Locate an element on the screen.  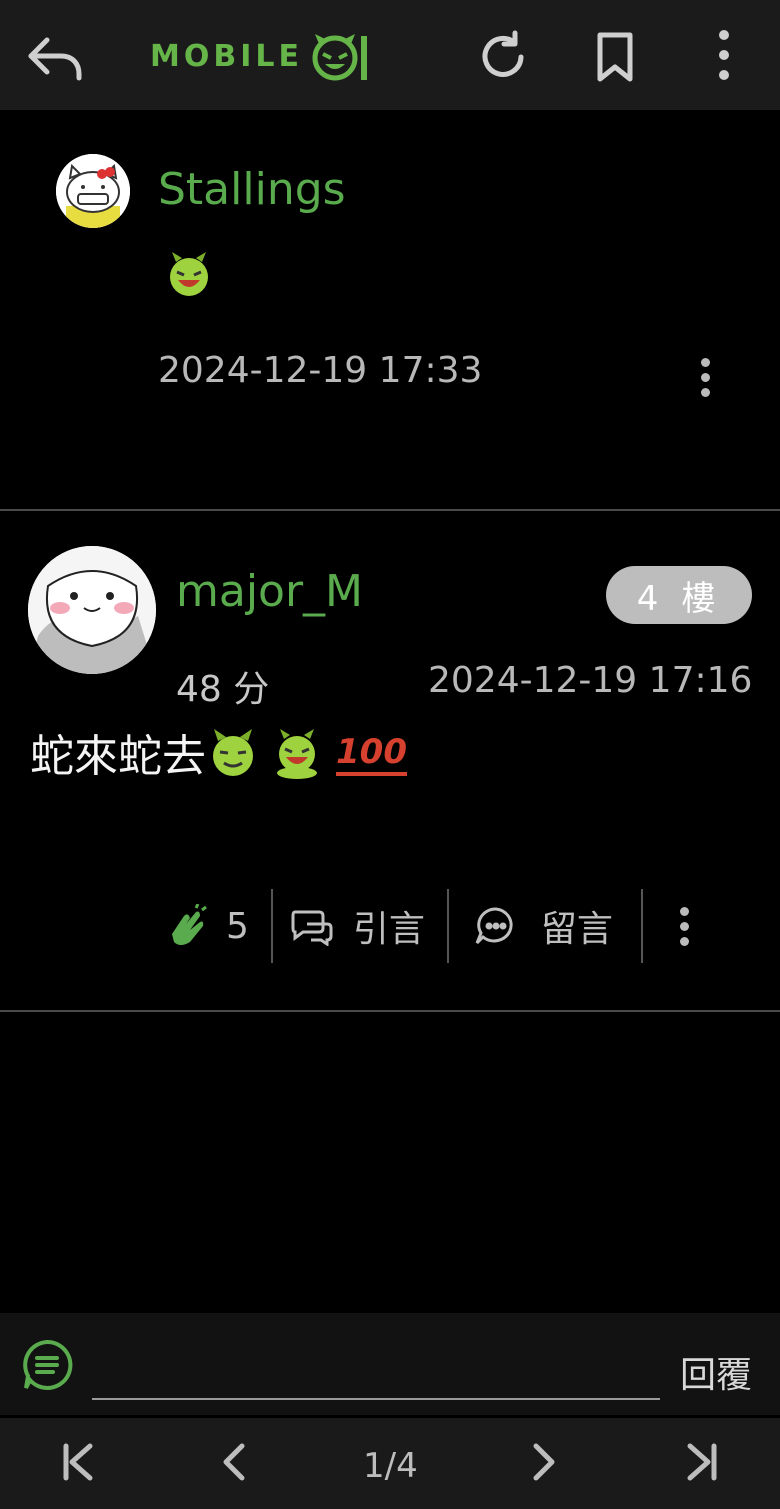
post-content: 蛇來蛇去 100 is located at coordinates (218, 752).